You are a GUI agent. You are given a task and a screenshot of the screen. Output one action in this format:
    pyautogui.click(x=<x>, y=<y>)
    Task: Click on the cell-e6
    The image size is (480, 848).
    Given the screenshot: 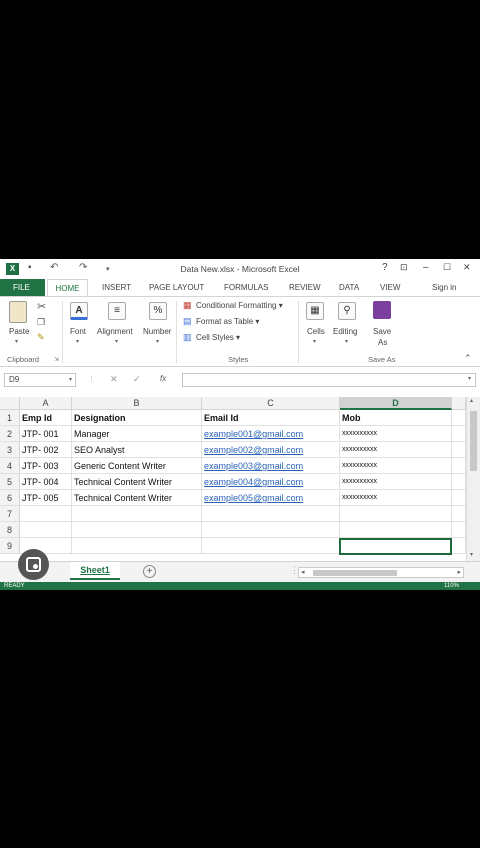 What is the action you would take?
    pyautogui.click(x=459, y=498)
    